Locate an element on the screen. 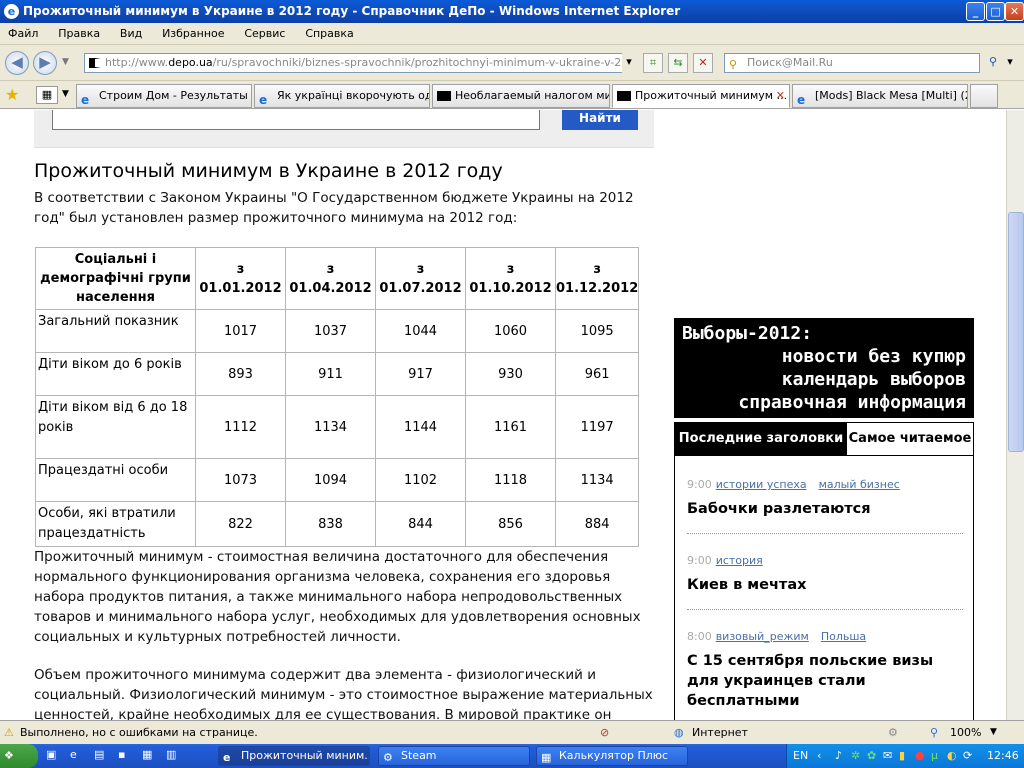  row-label: Загальний показник is located at coordinates (115, 331).